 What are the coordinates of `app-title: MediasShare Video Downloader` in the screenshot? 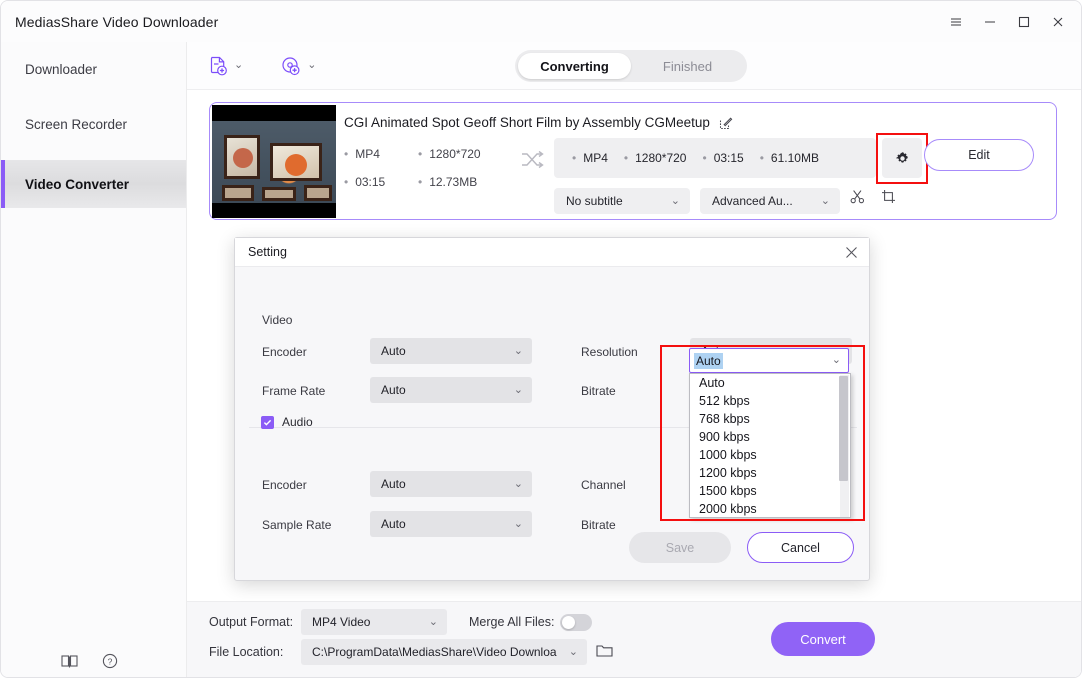 It's located at (117, 21).